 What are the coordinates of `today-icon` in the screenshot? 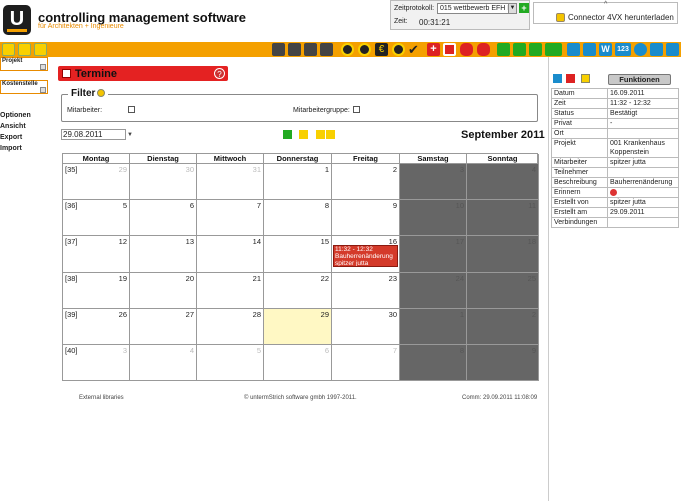 It's located at (287, 134).